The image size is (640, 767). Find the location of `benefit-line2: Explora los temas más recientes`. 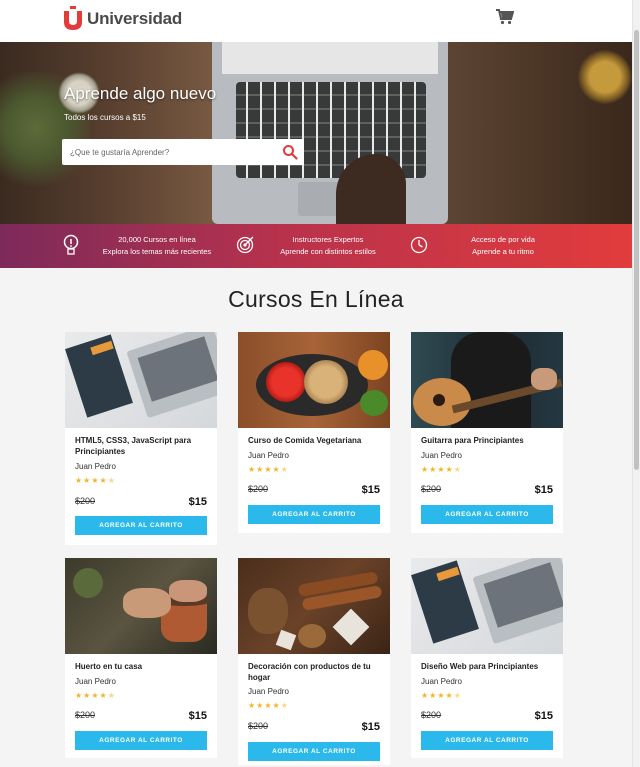

benefit-line2: Explora los temas más recientes is located at coordinates (157, 251).